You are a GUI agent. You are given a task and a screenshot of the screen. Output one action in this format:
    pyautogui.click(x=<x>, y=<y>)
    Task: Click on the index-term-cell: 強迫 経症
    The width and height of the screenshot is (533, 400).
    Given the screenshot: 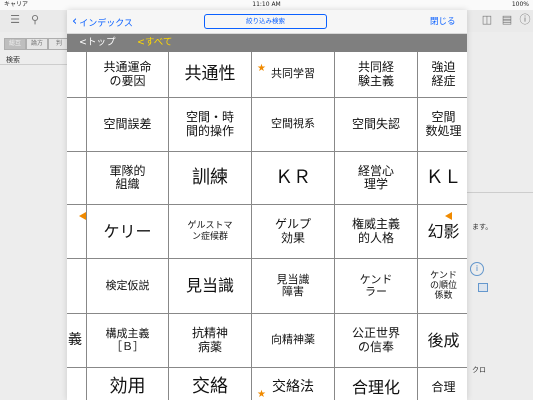 What is the action you would take?
    pyautogui.click(x=442, y=75)
    